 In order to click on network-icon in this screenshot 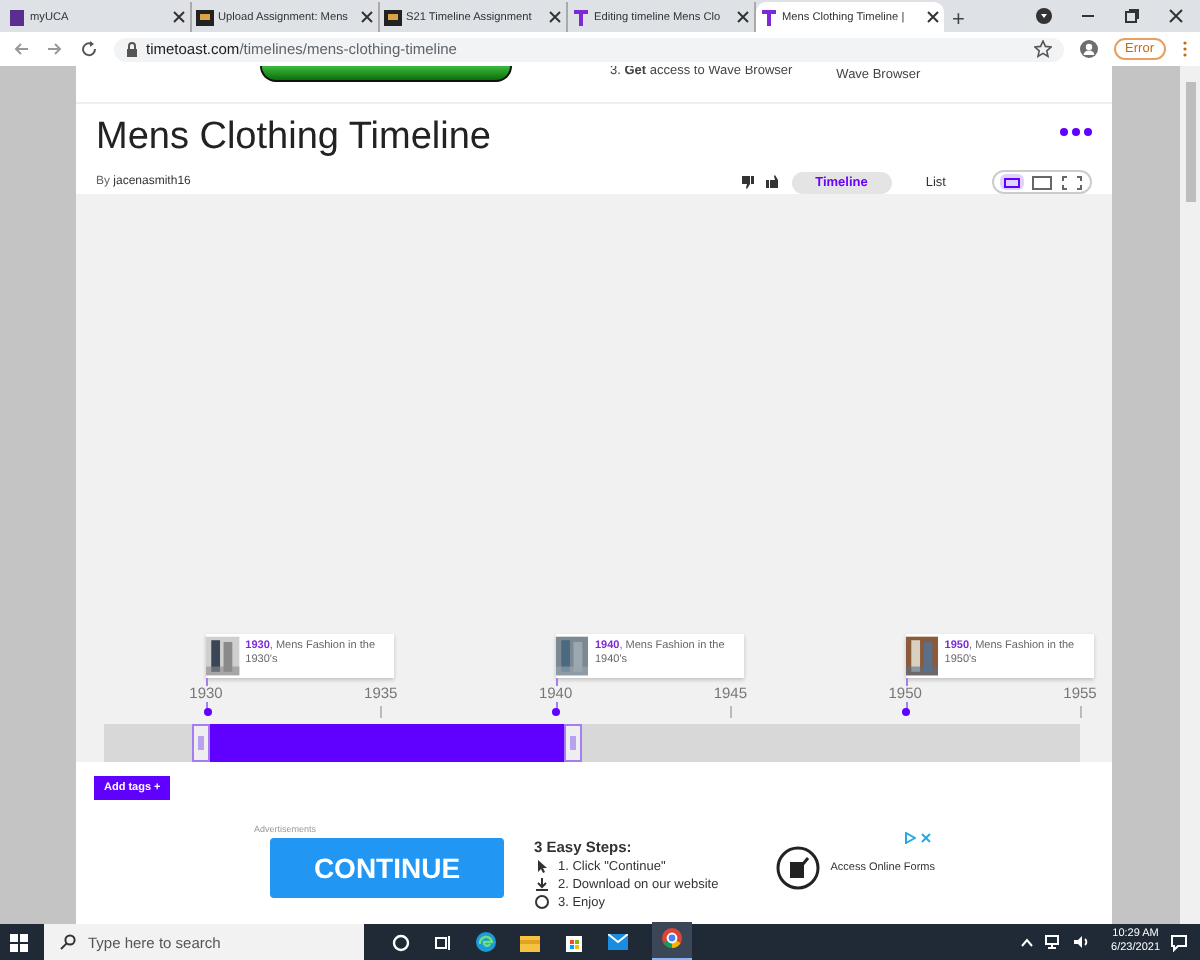, I will do `click(1052, 942)`.